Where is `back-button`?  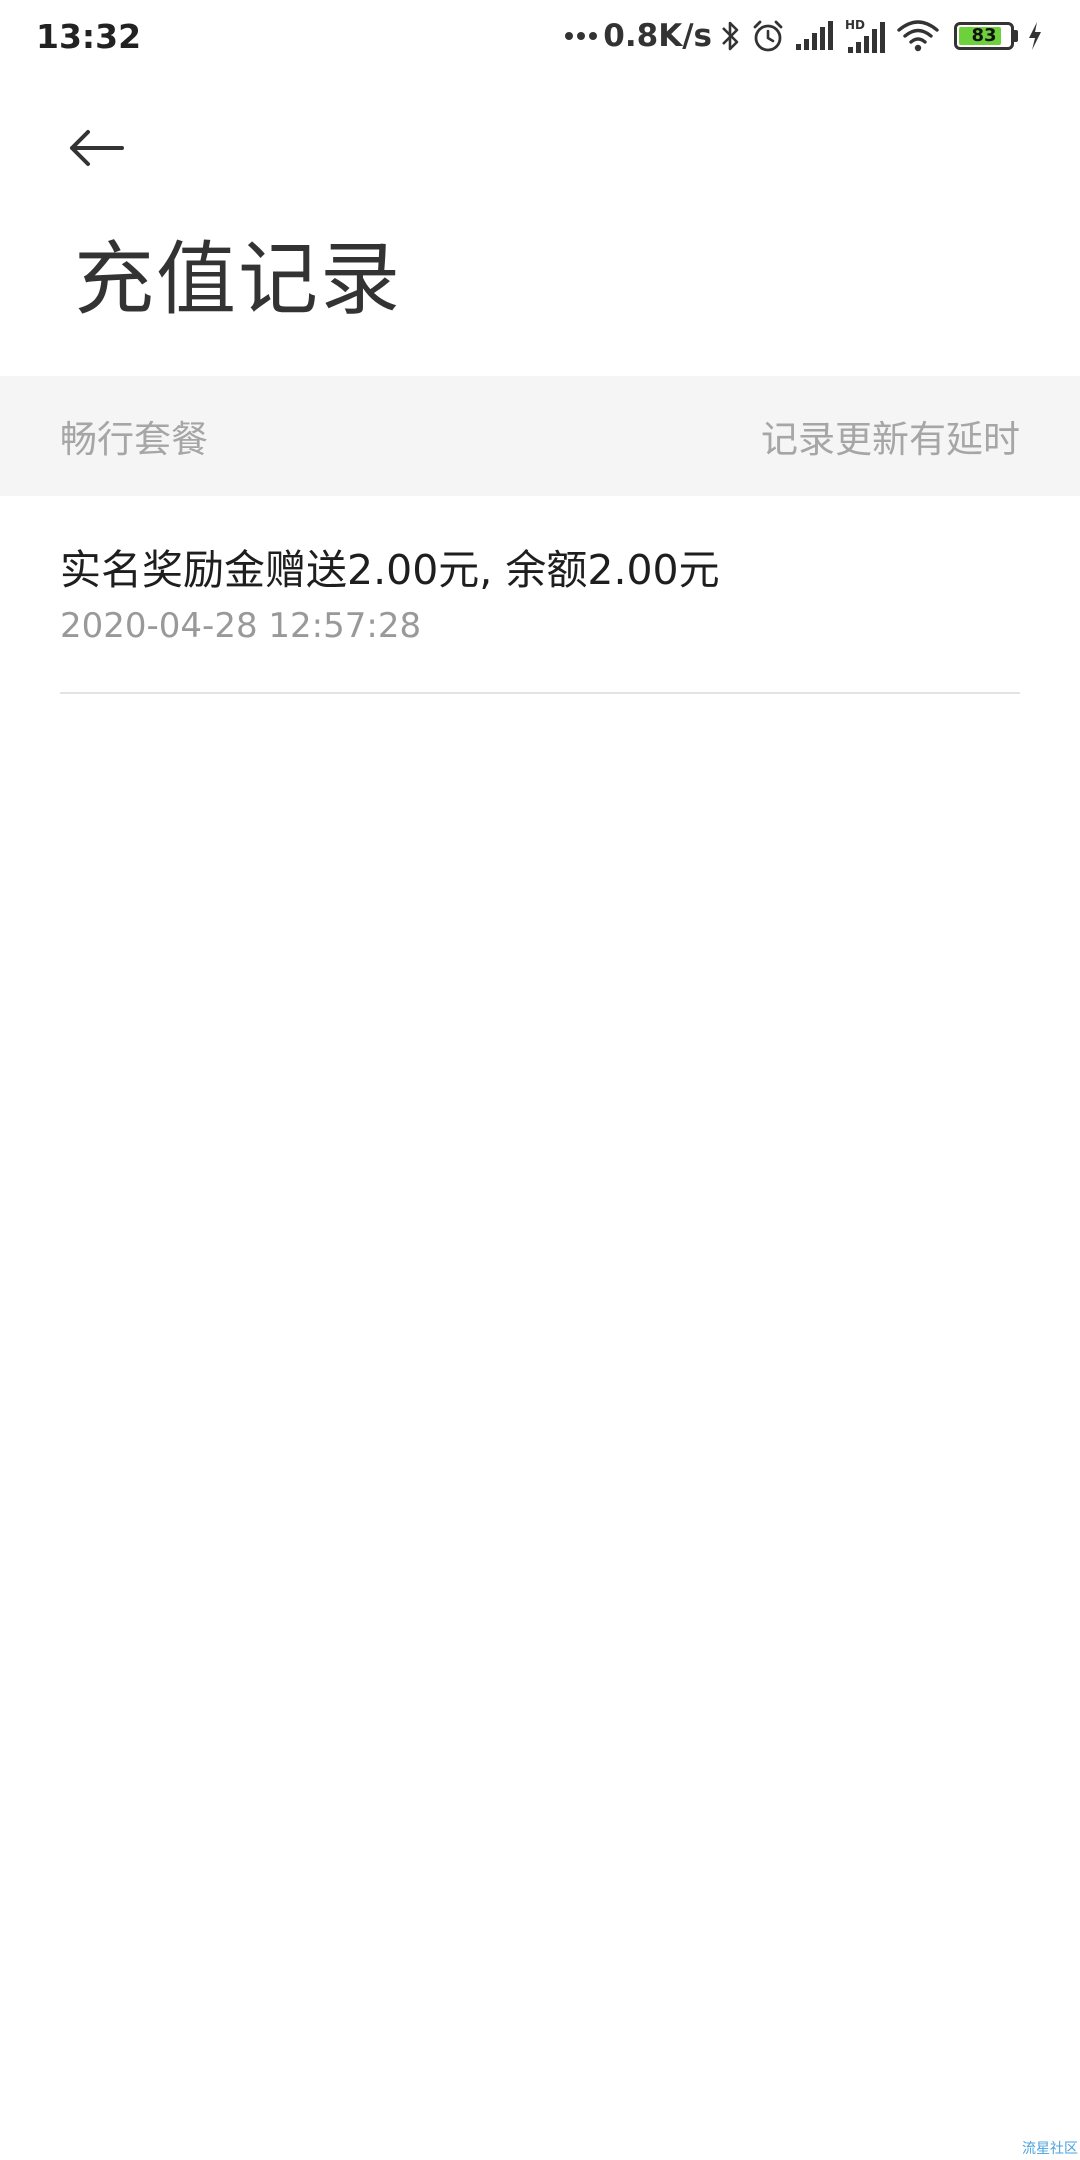 back-button is located at coordinates (111, 148).